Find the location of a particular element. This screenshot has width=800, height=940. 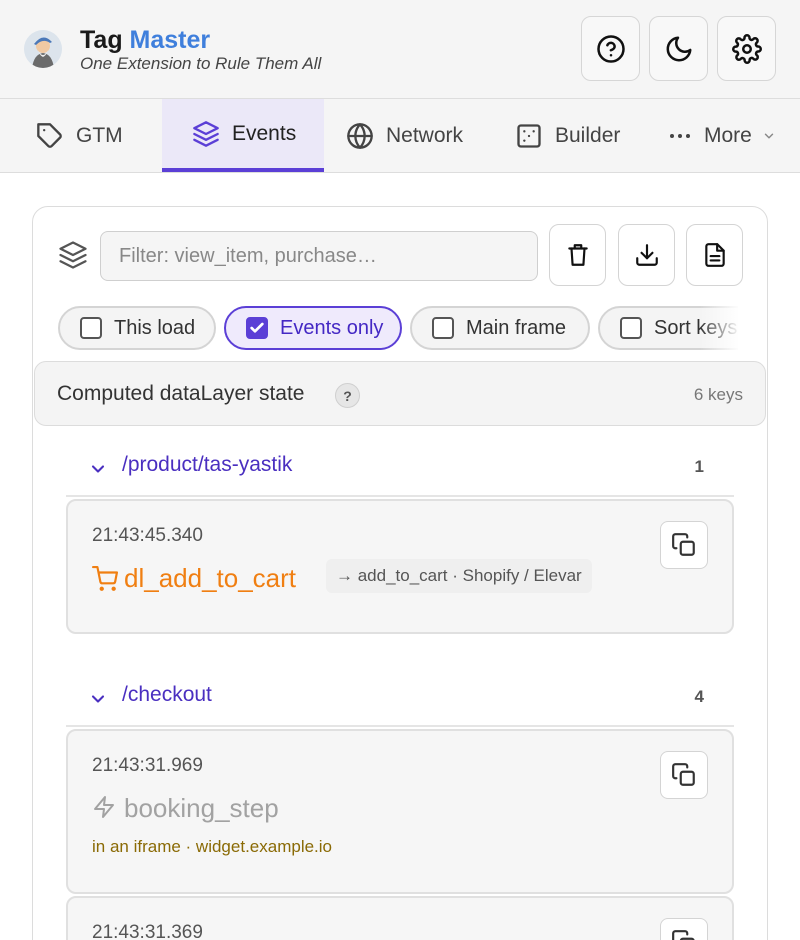

event-name: booking_step is located at coordinates (201, 808).